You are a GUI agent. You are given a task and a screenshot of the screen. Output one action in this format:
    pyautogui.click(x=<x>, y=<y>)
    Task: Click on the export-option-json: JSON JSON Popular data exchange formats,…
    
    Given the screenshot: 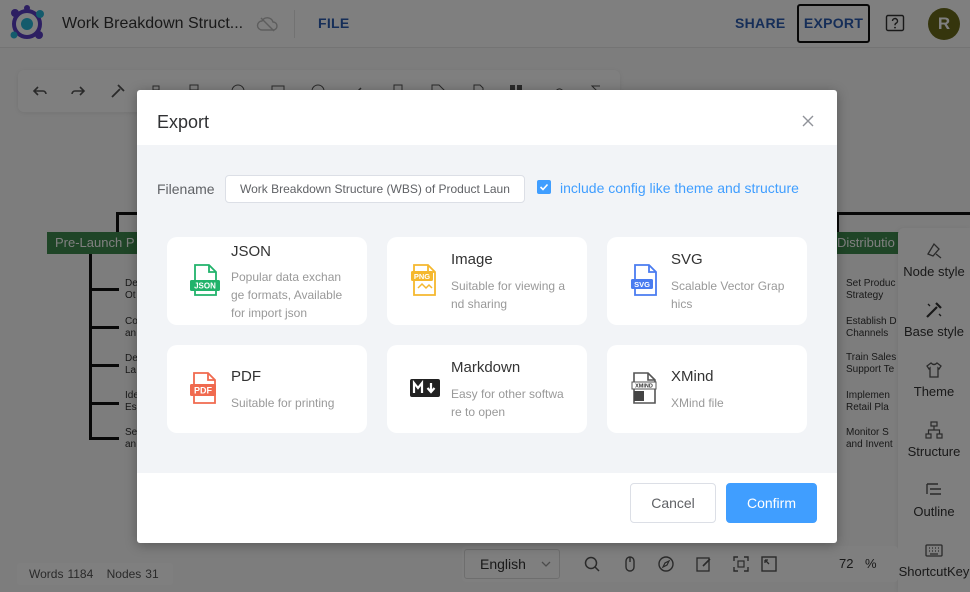 What is the action you would take?
    pyautogui.click(x=267, y=281)
    